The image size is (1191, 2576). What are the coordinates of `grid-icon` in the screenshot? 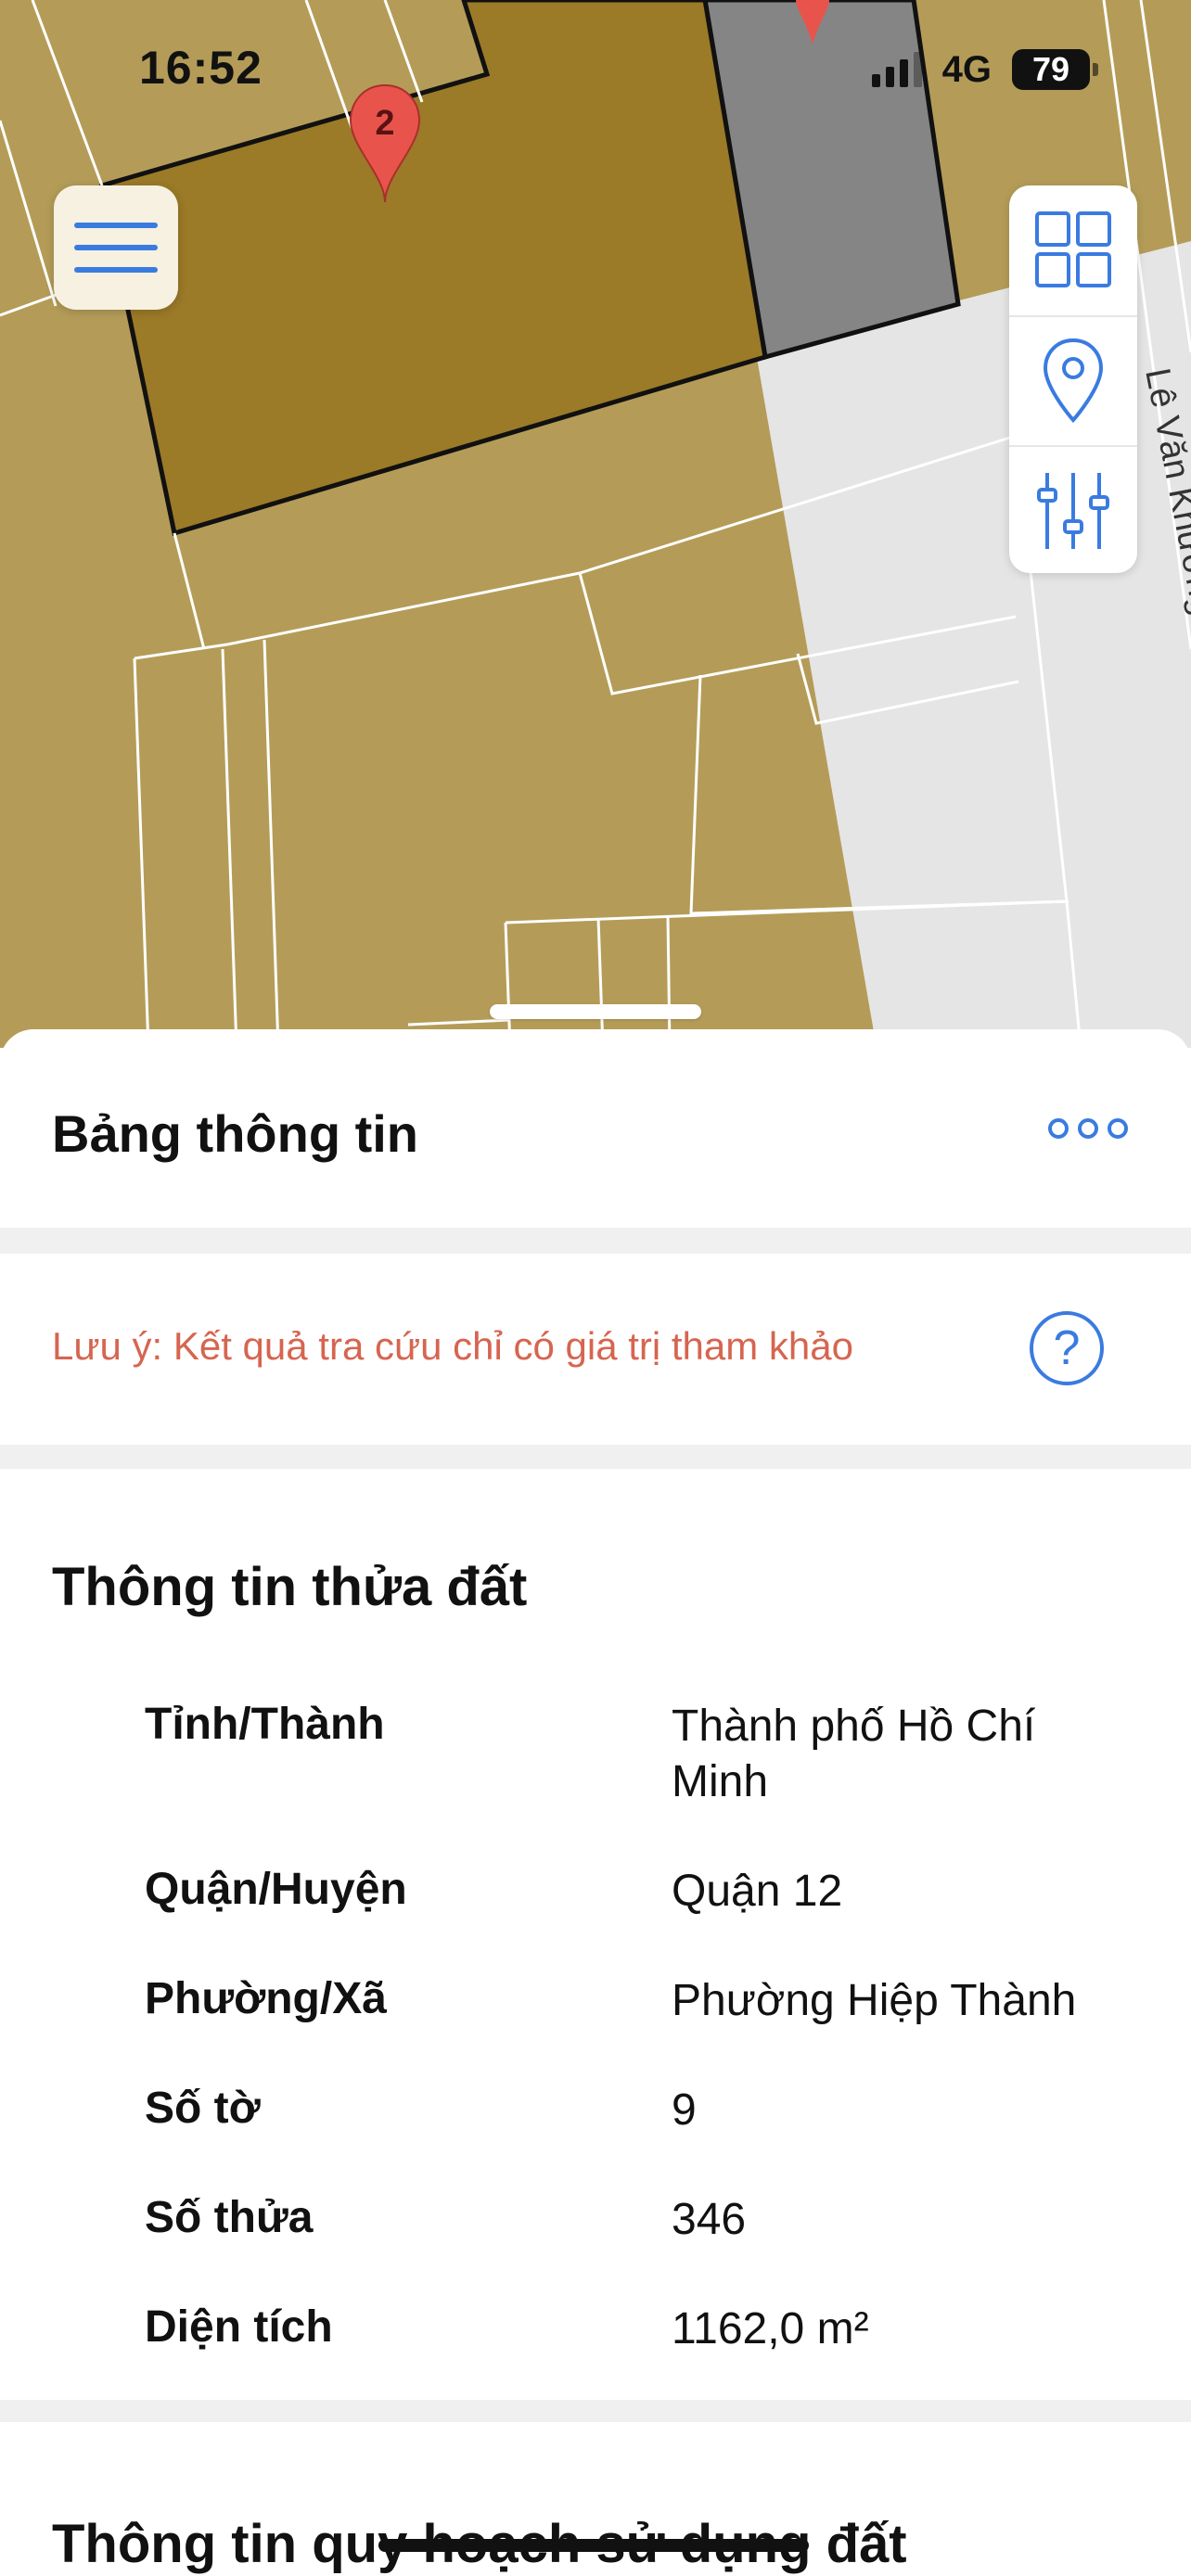 It's located at (1073, 249).